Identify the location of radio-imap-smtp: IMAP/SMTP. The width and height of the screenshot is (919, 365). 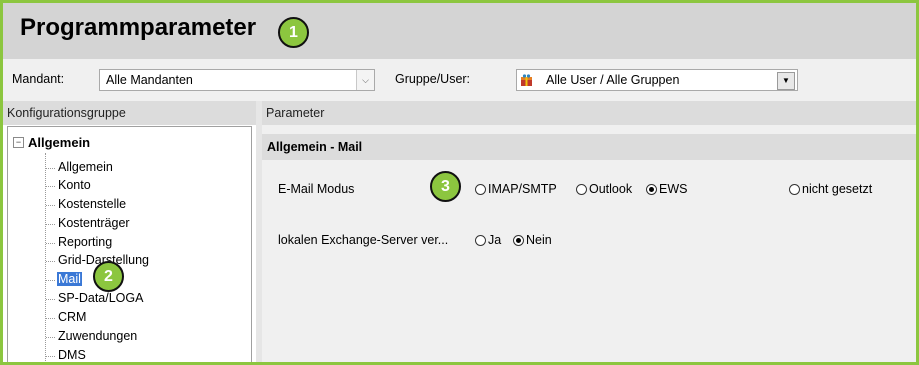
(516, 190).